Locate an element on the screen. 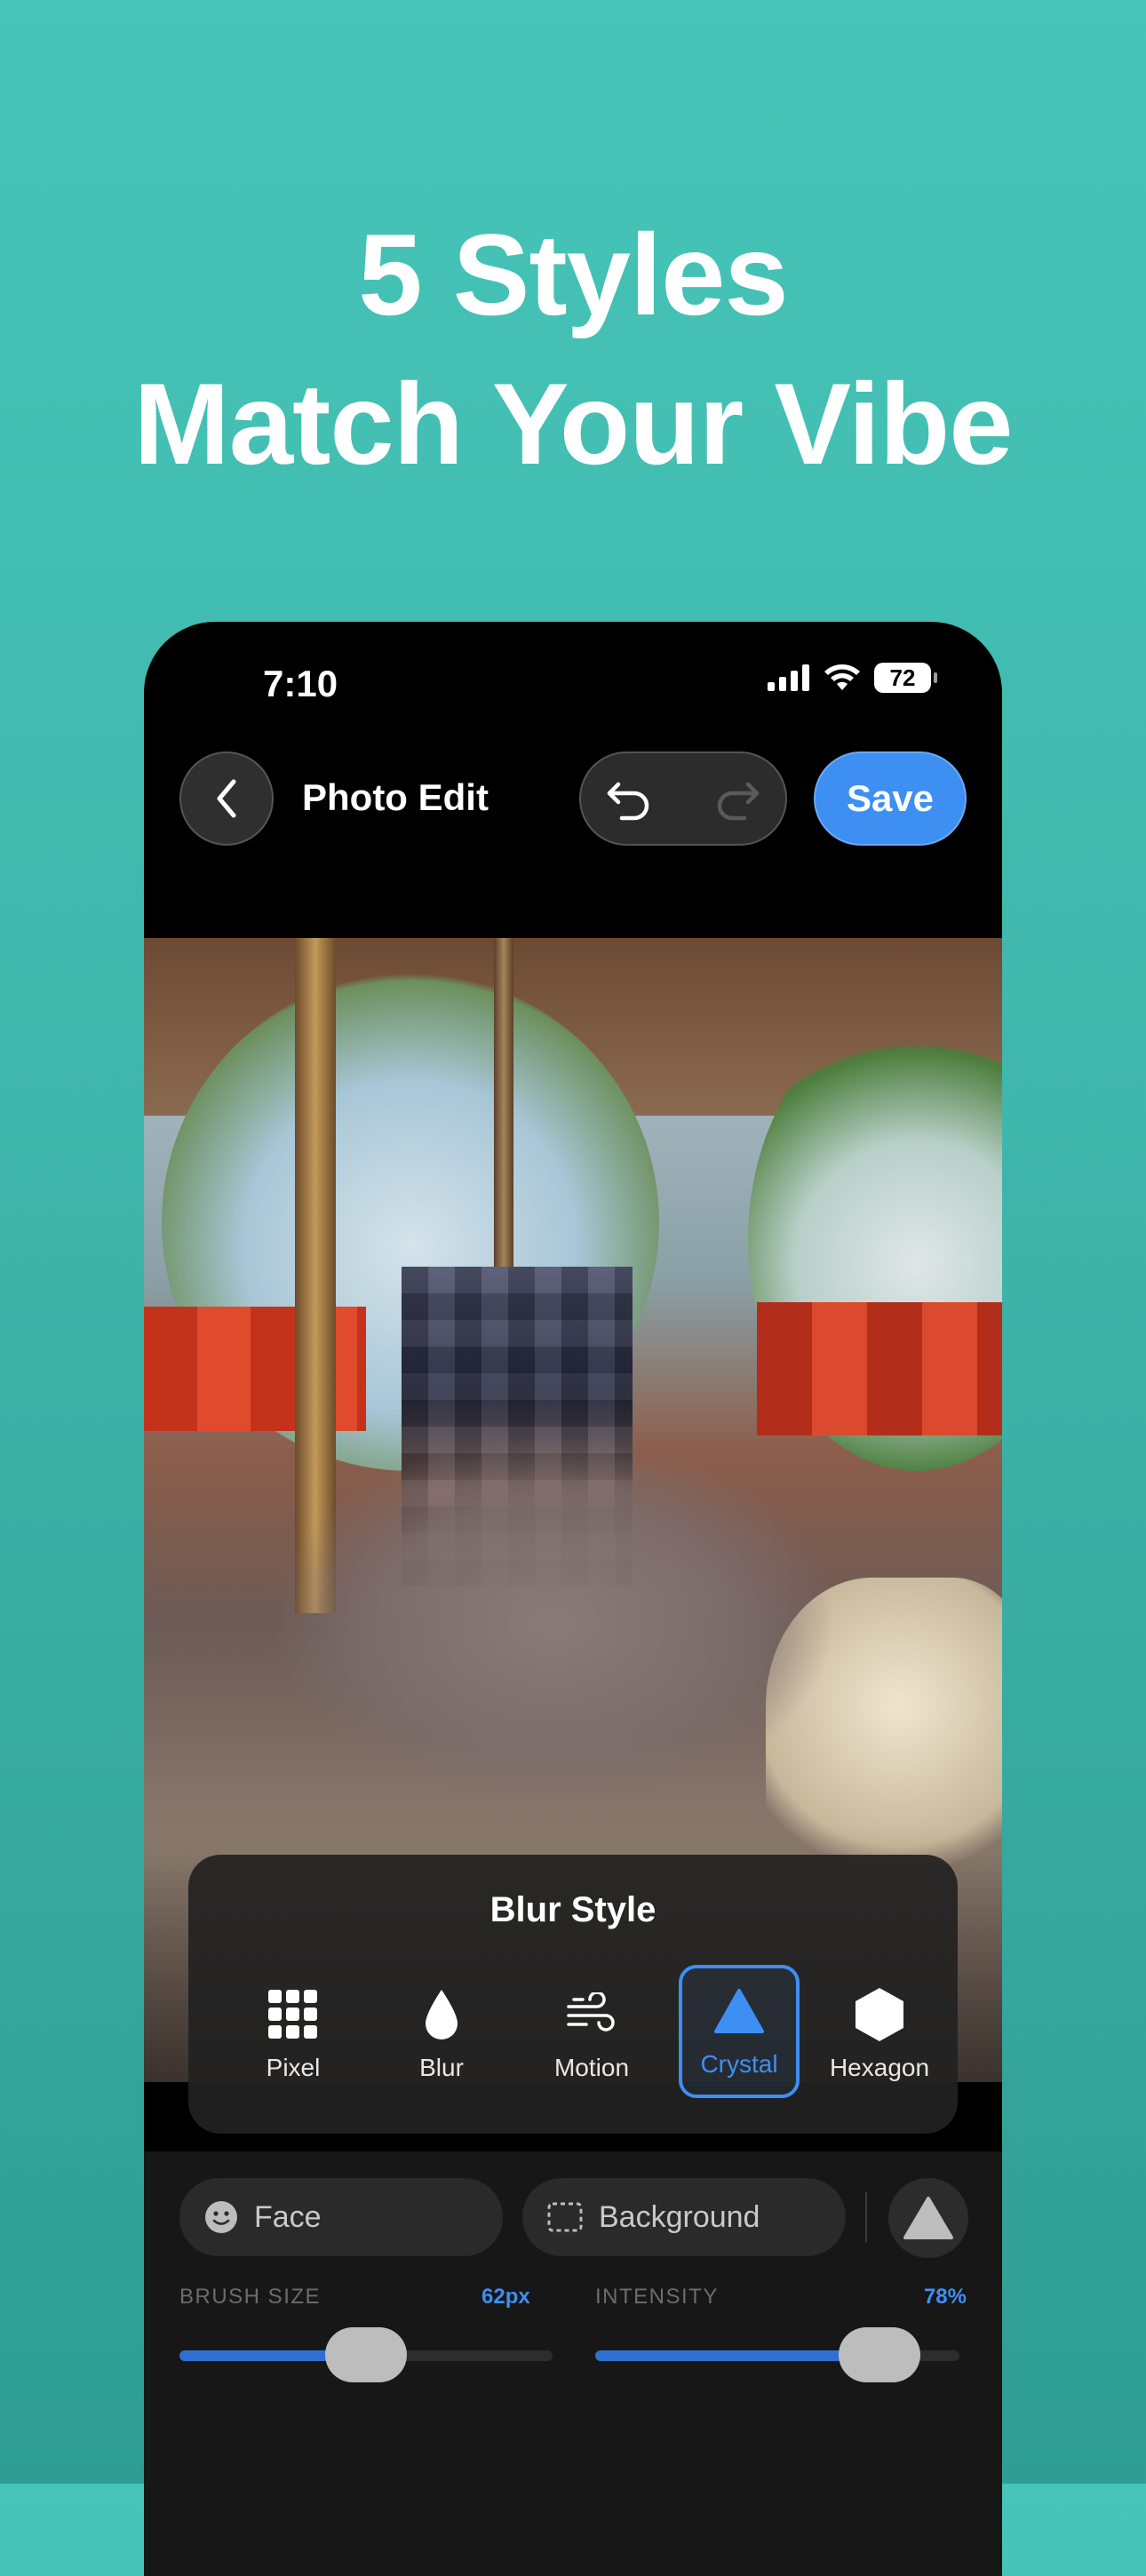  shape-button is located at coordinates (928, 2218).